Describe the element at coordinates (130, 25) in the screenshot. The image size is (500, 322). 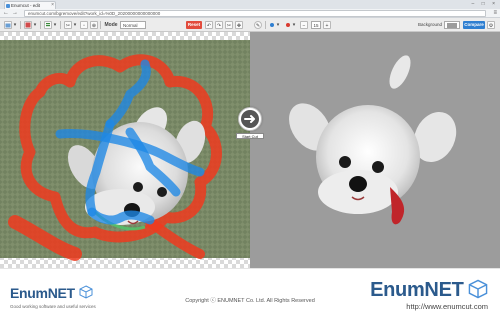
I see `mode-value: Normal` at that location.